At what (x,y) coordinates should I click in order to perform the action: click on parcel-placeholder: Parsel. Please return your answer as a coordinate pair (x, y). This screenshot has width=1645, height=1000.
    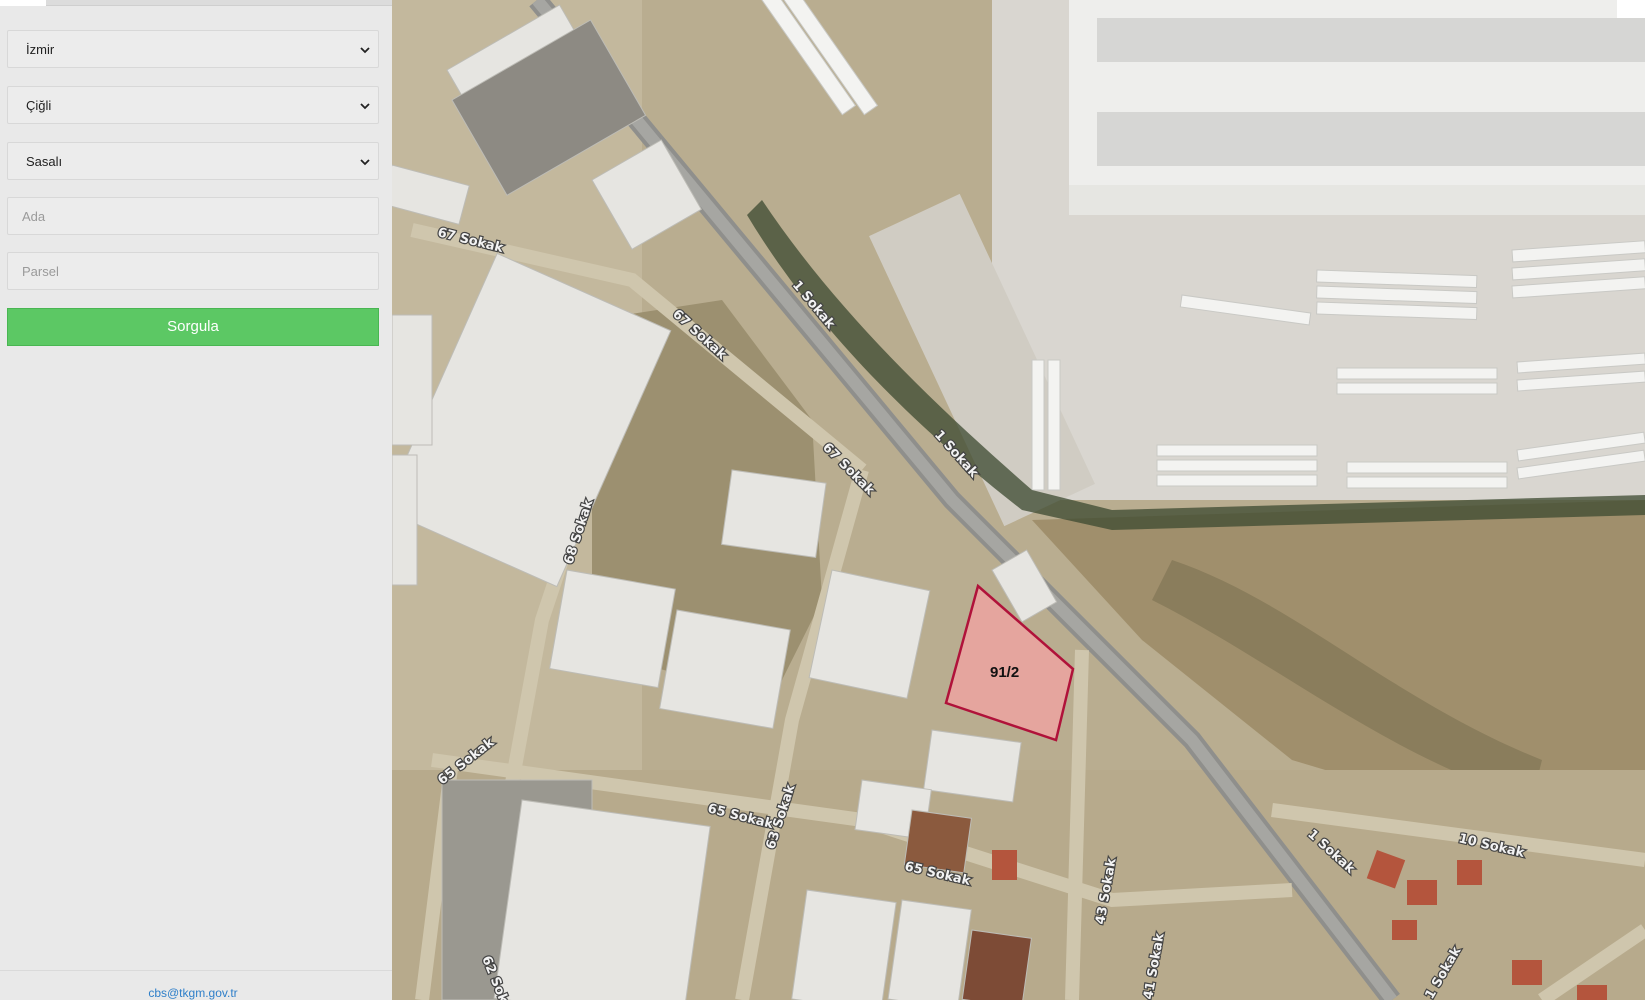
    Looking at the image, I should click on (40, 271).